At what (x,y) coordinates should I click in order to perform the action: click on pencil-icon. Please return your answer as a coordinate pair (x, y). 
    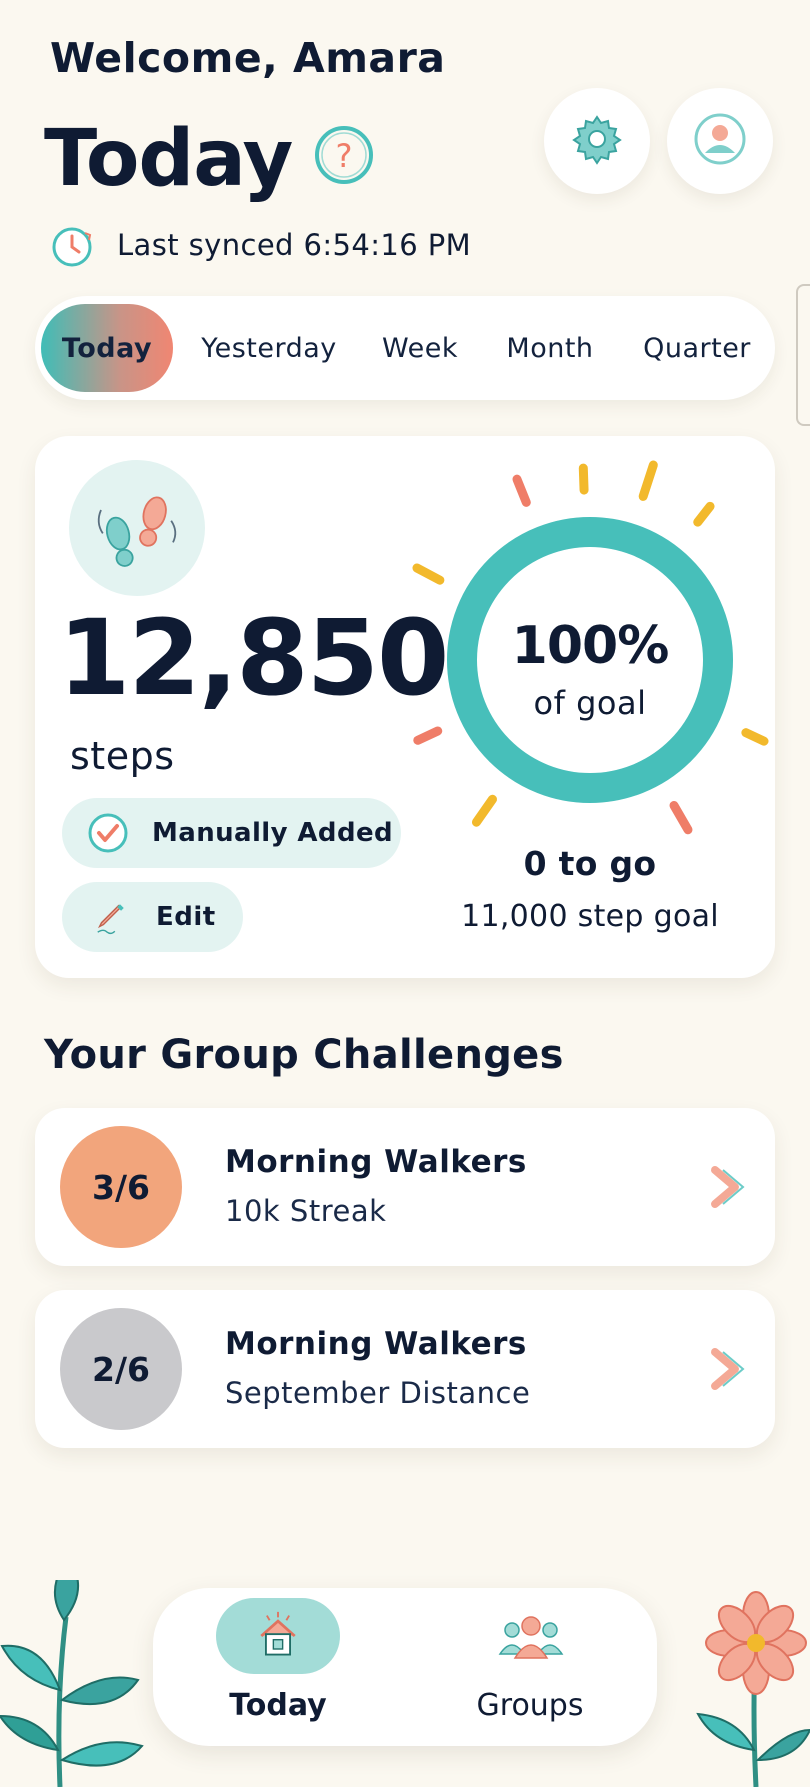
    Looking at the image, I should click on (110, 919).